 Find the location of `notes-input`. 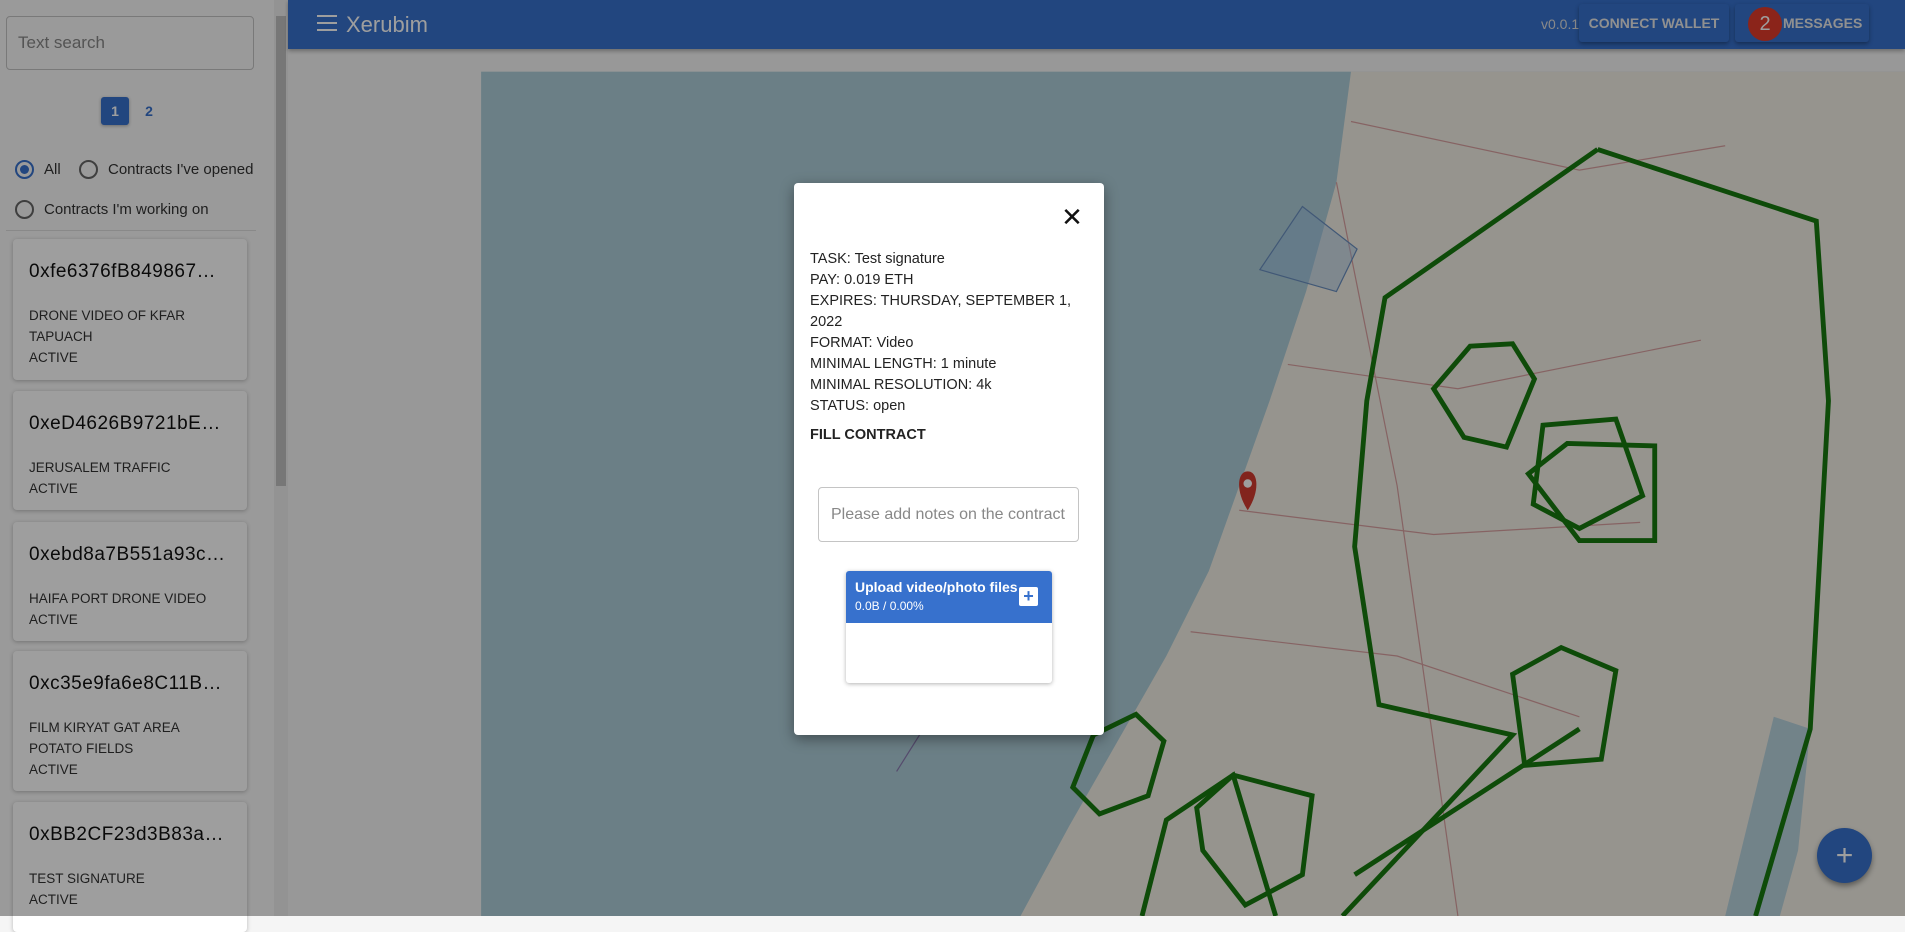

notes-input is located at coordinates (948, 514).